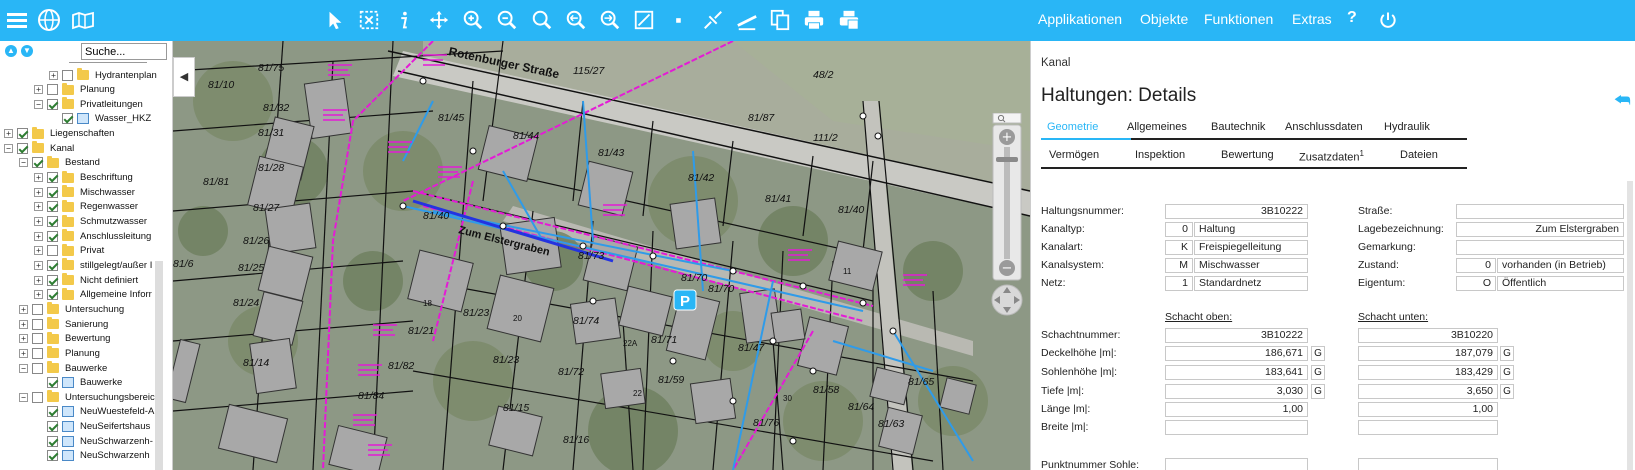 This screenshot has height=470, width=1635. What do you see at coordinates (87, 397) in the screenshot?
I see `tree-item: − Untersuchungsbereic` at bounding box center [87, 397].